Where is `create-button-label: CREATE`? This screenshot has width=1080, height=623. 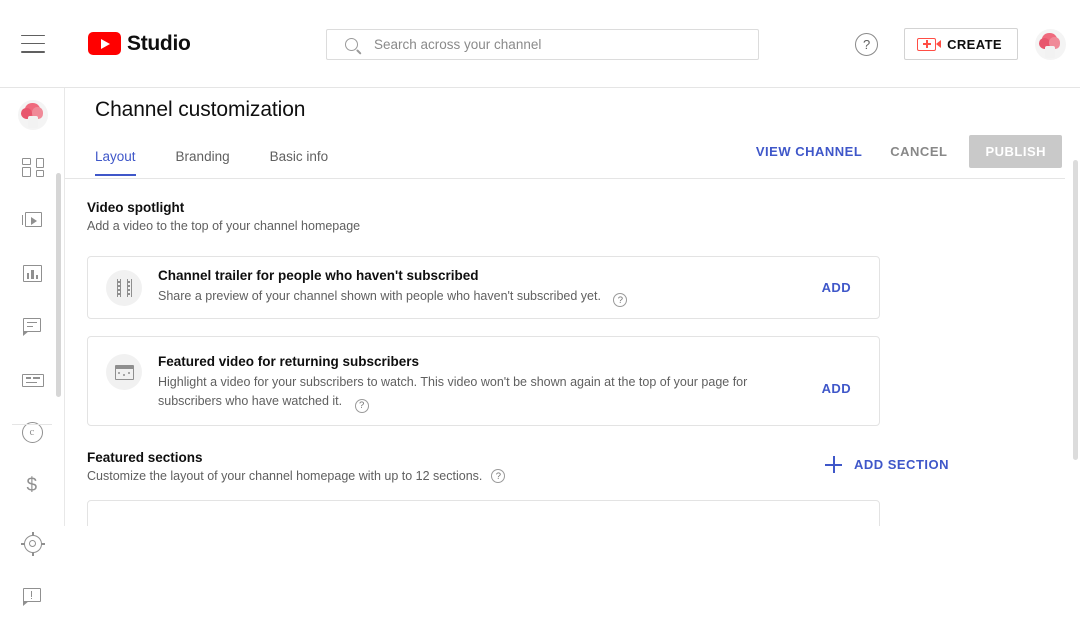 create-button-label: CREATE is located at coordinates (974, 44).